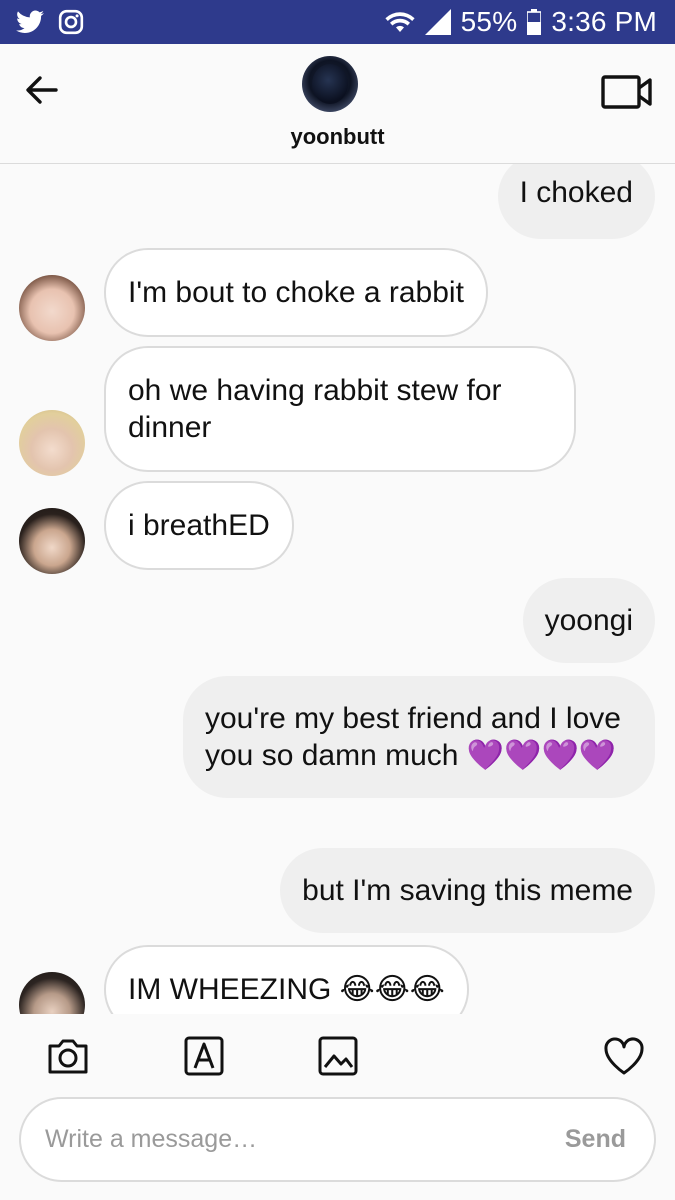 This screenshot has height=1200, width=675. What do you see at coordinates (534, 22) in the screenshot?
I see `battery-icon` at bounding box center [534, 22].